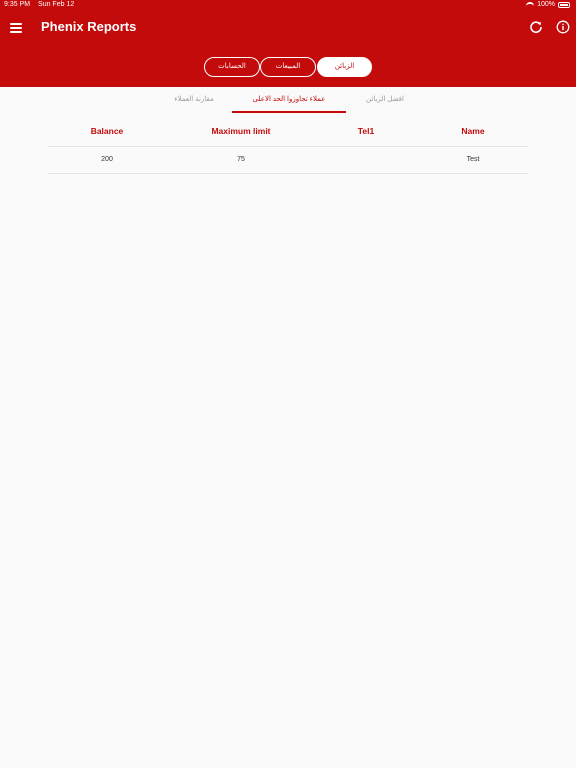 The height and width of the screenshot is (768, 576). I want to click on tab-top-customers: افضل الزبائن, so click(385, 100).